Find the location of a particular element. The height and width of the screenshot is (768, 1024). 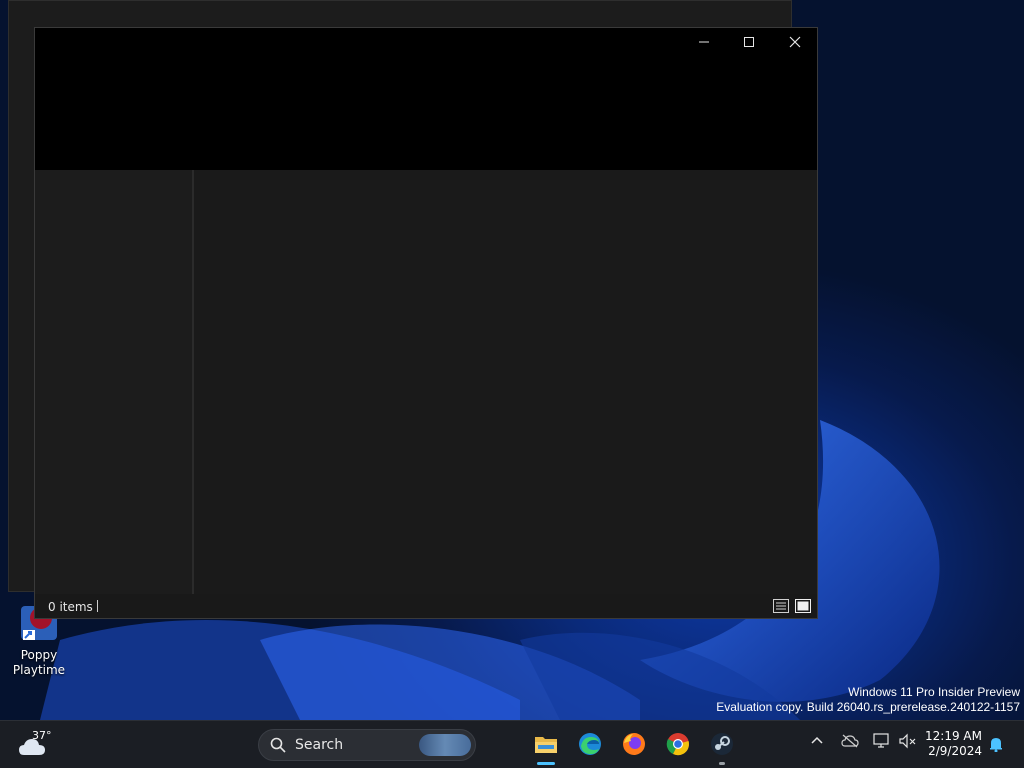

bell-icon is located at coordinates (996, 745).